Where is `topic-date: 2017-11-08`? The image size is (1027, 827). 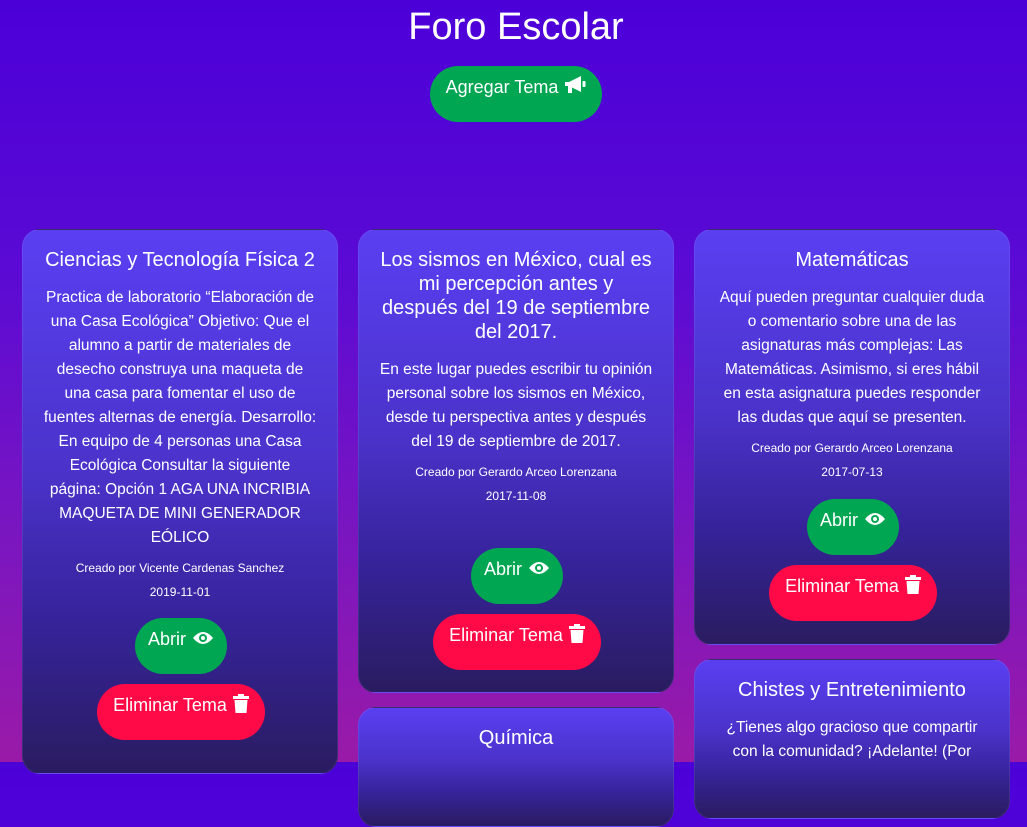 topic-date: 2017-11-08 is located at coordinates (516, 496).